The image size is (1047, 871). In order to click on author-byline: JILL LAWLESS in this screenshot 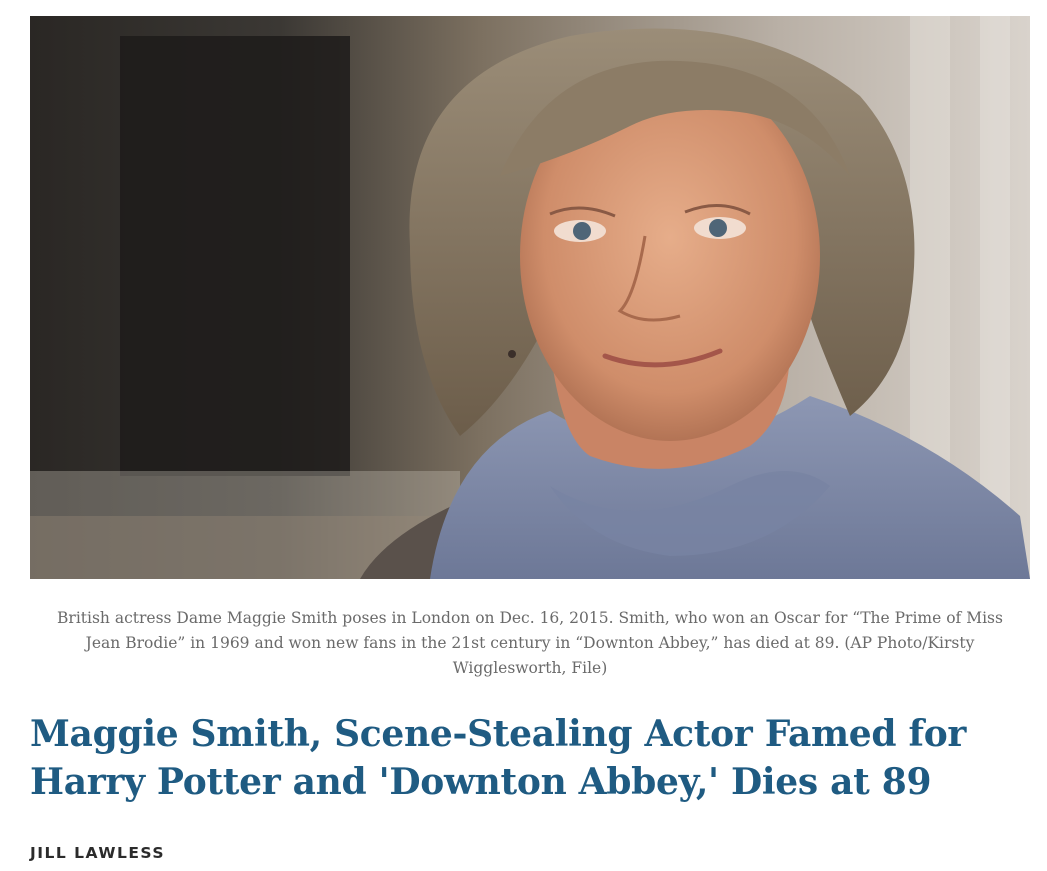, I will do `click(97, 853)`.